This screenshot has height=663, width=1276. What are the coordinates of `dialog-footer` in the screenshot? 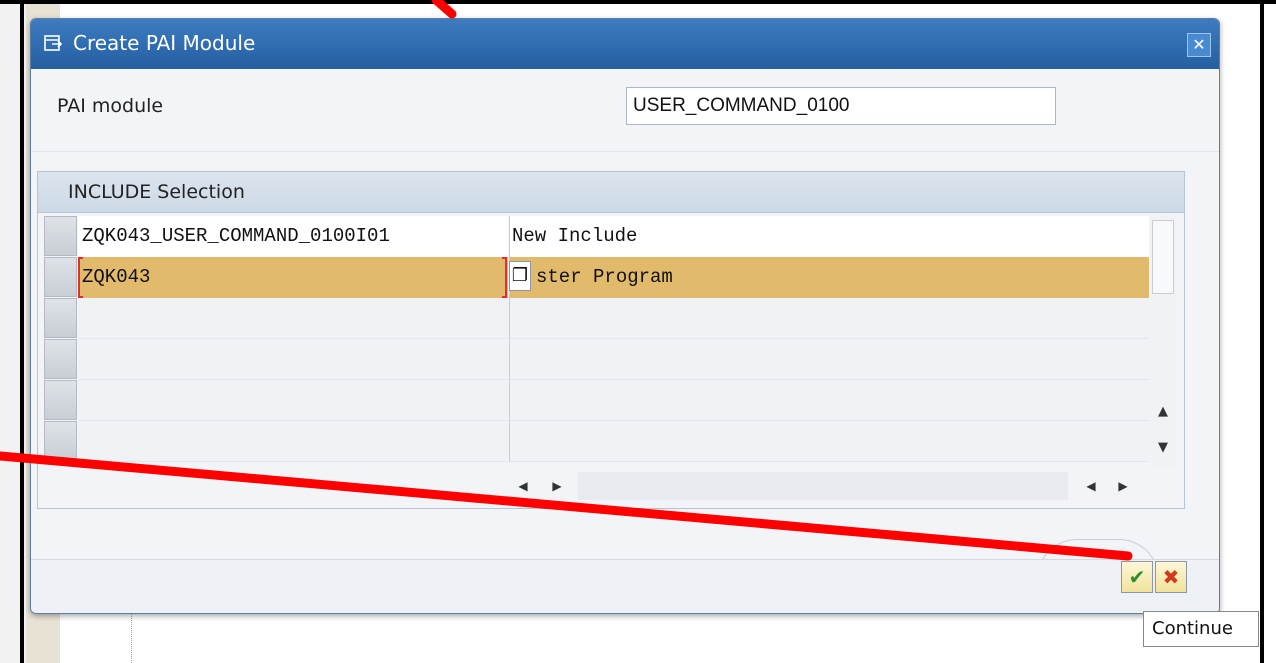 It's located at (625, 586).